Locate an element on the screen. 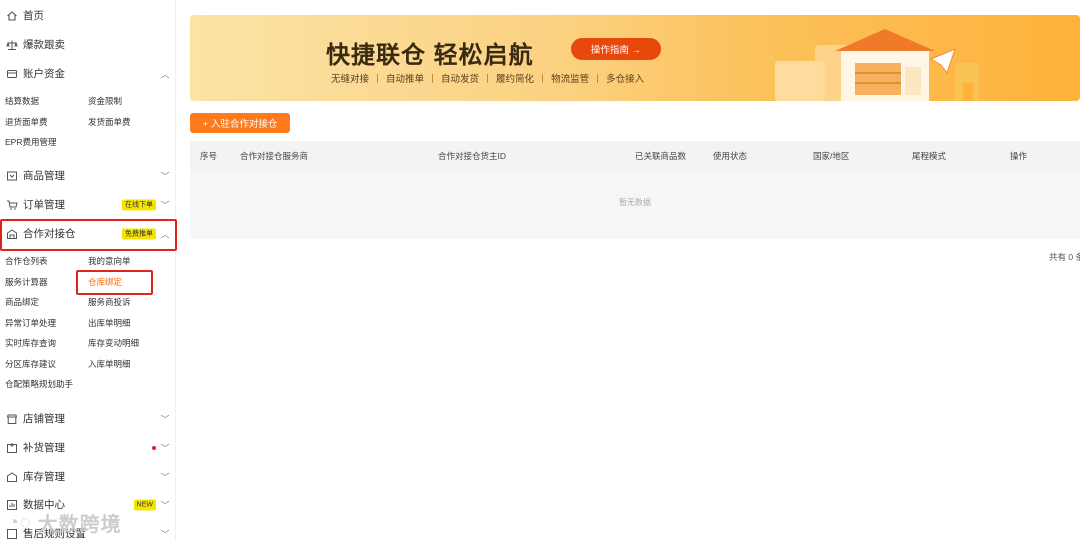  col-header: 国家/地区 is located at coordinates (831, 156).